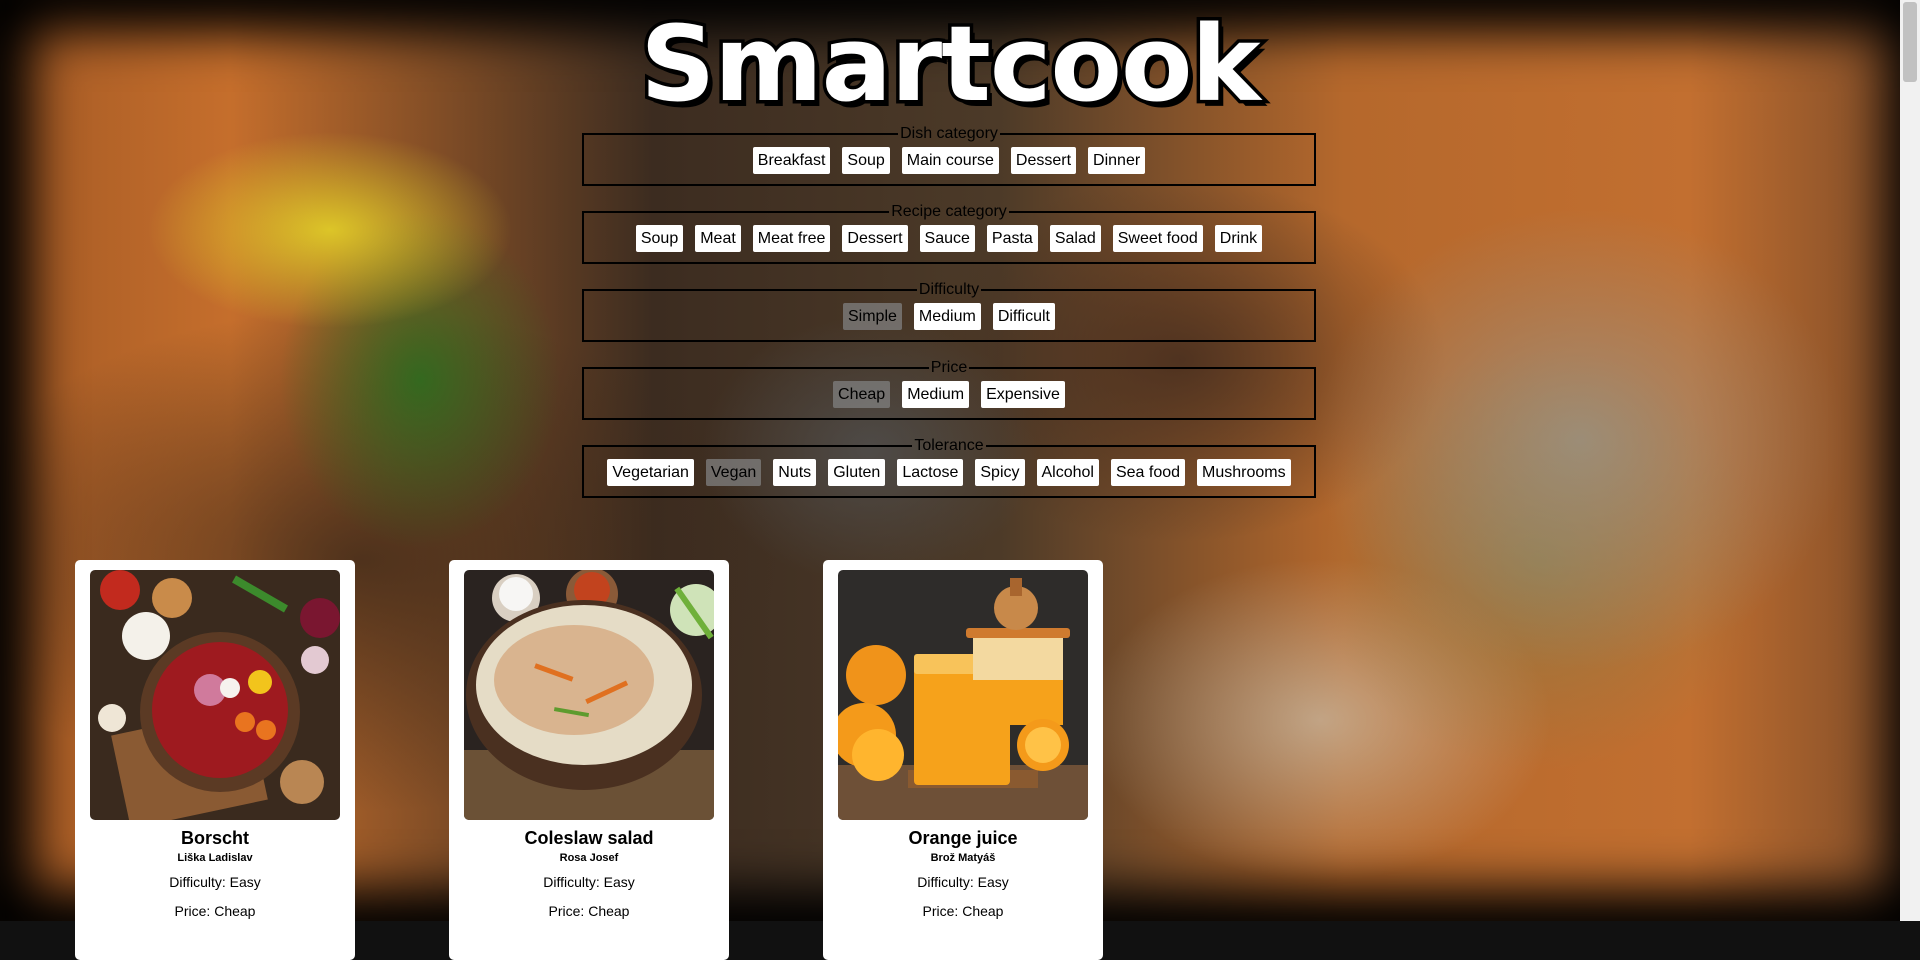 This screenshot has width=1920, height=960. What do you see at coordinates (1012, 238) in the screenshot?
I see `recipe-pasta-tag: Pasta` at bounding box center [1012, 238].